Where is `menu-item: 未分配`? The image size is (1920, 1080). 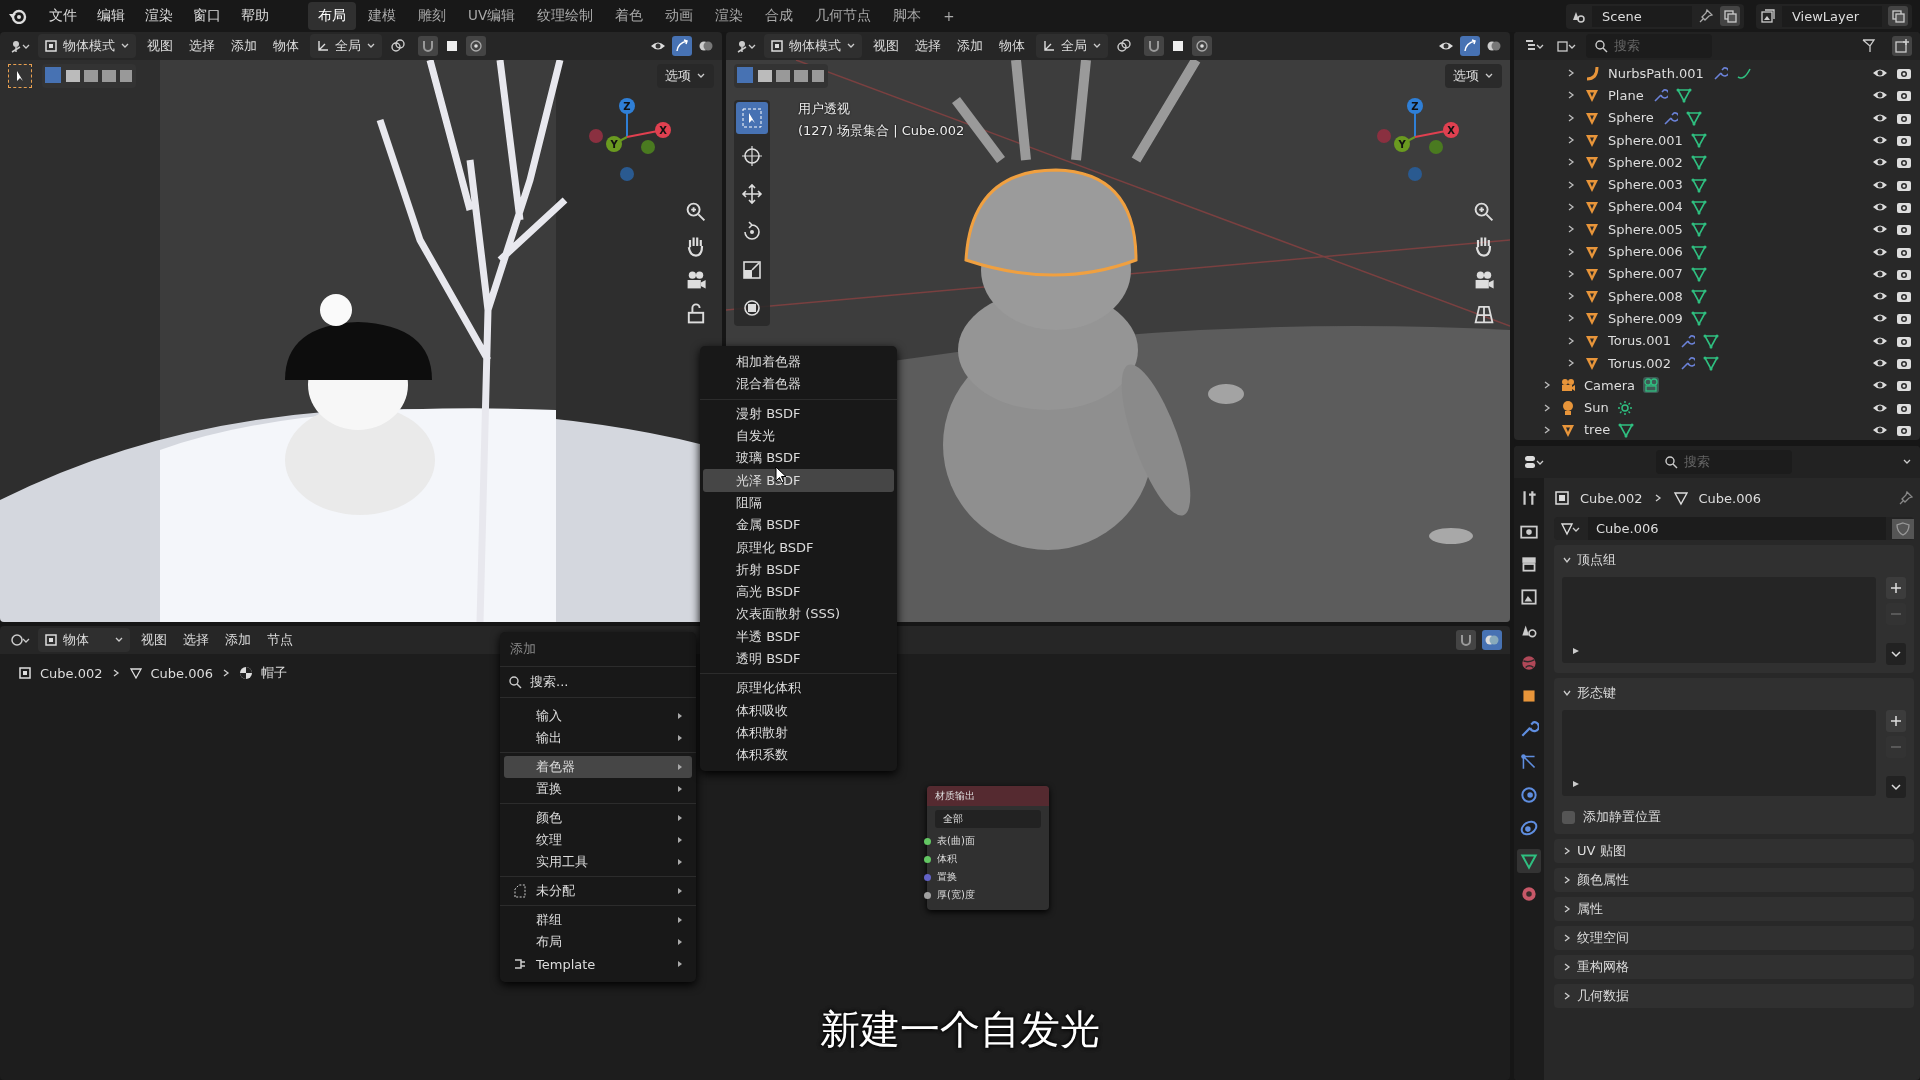 menu-item: 未分配 is located at coordinates (598, 891).